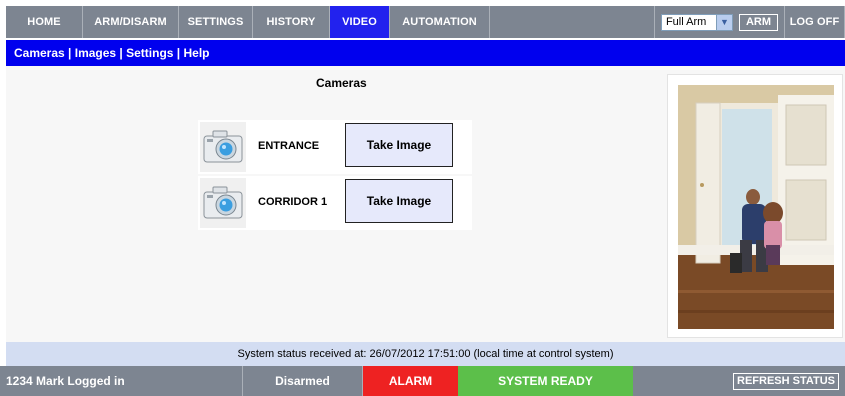 Image resolution: width=845 pixels, height=396 pixels. Describe the element at coordinates (341, 83) in the screenshot. I see `page-title: Cameras` at that location.